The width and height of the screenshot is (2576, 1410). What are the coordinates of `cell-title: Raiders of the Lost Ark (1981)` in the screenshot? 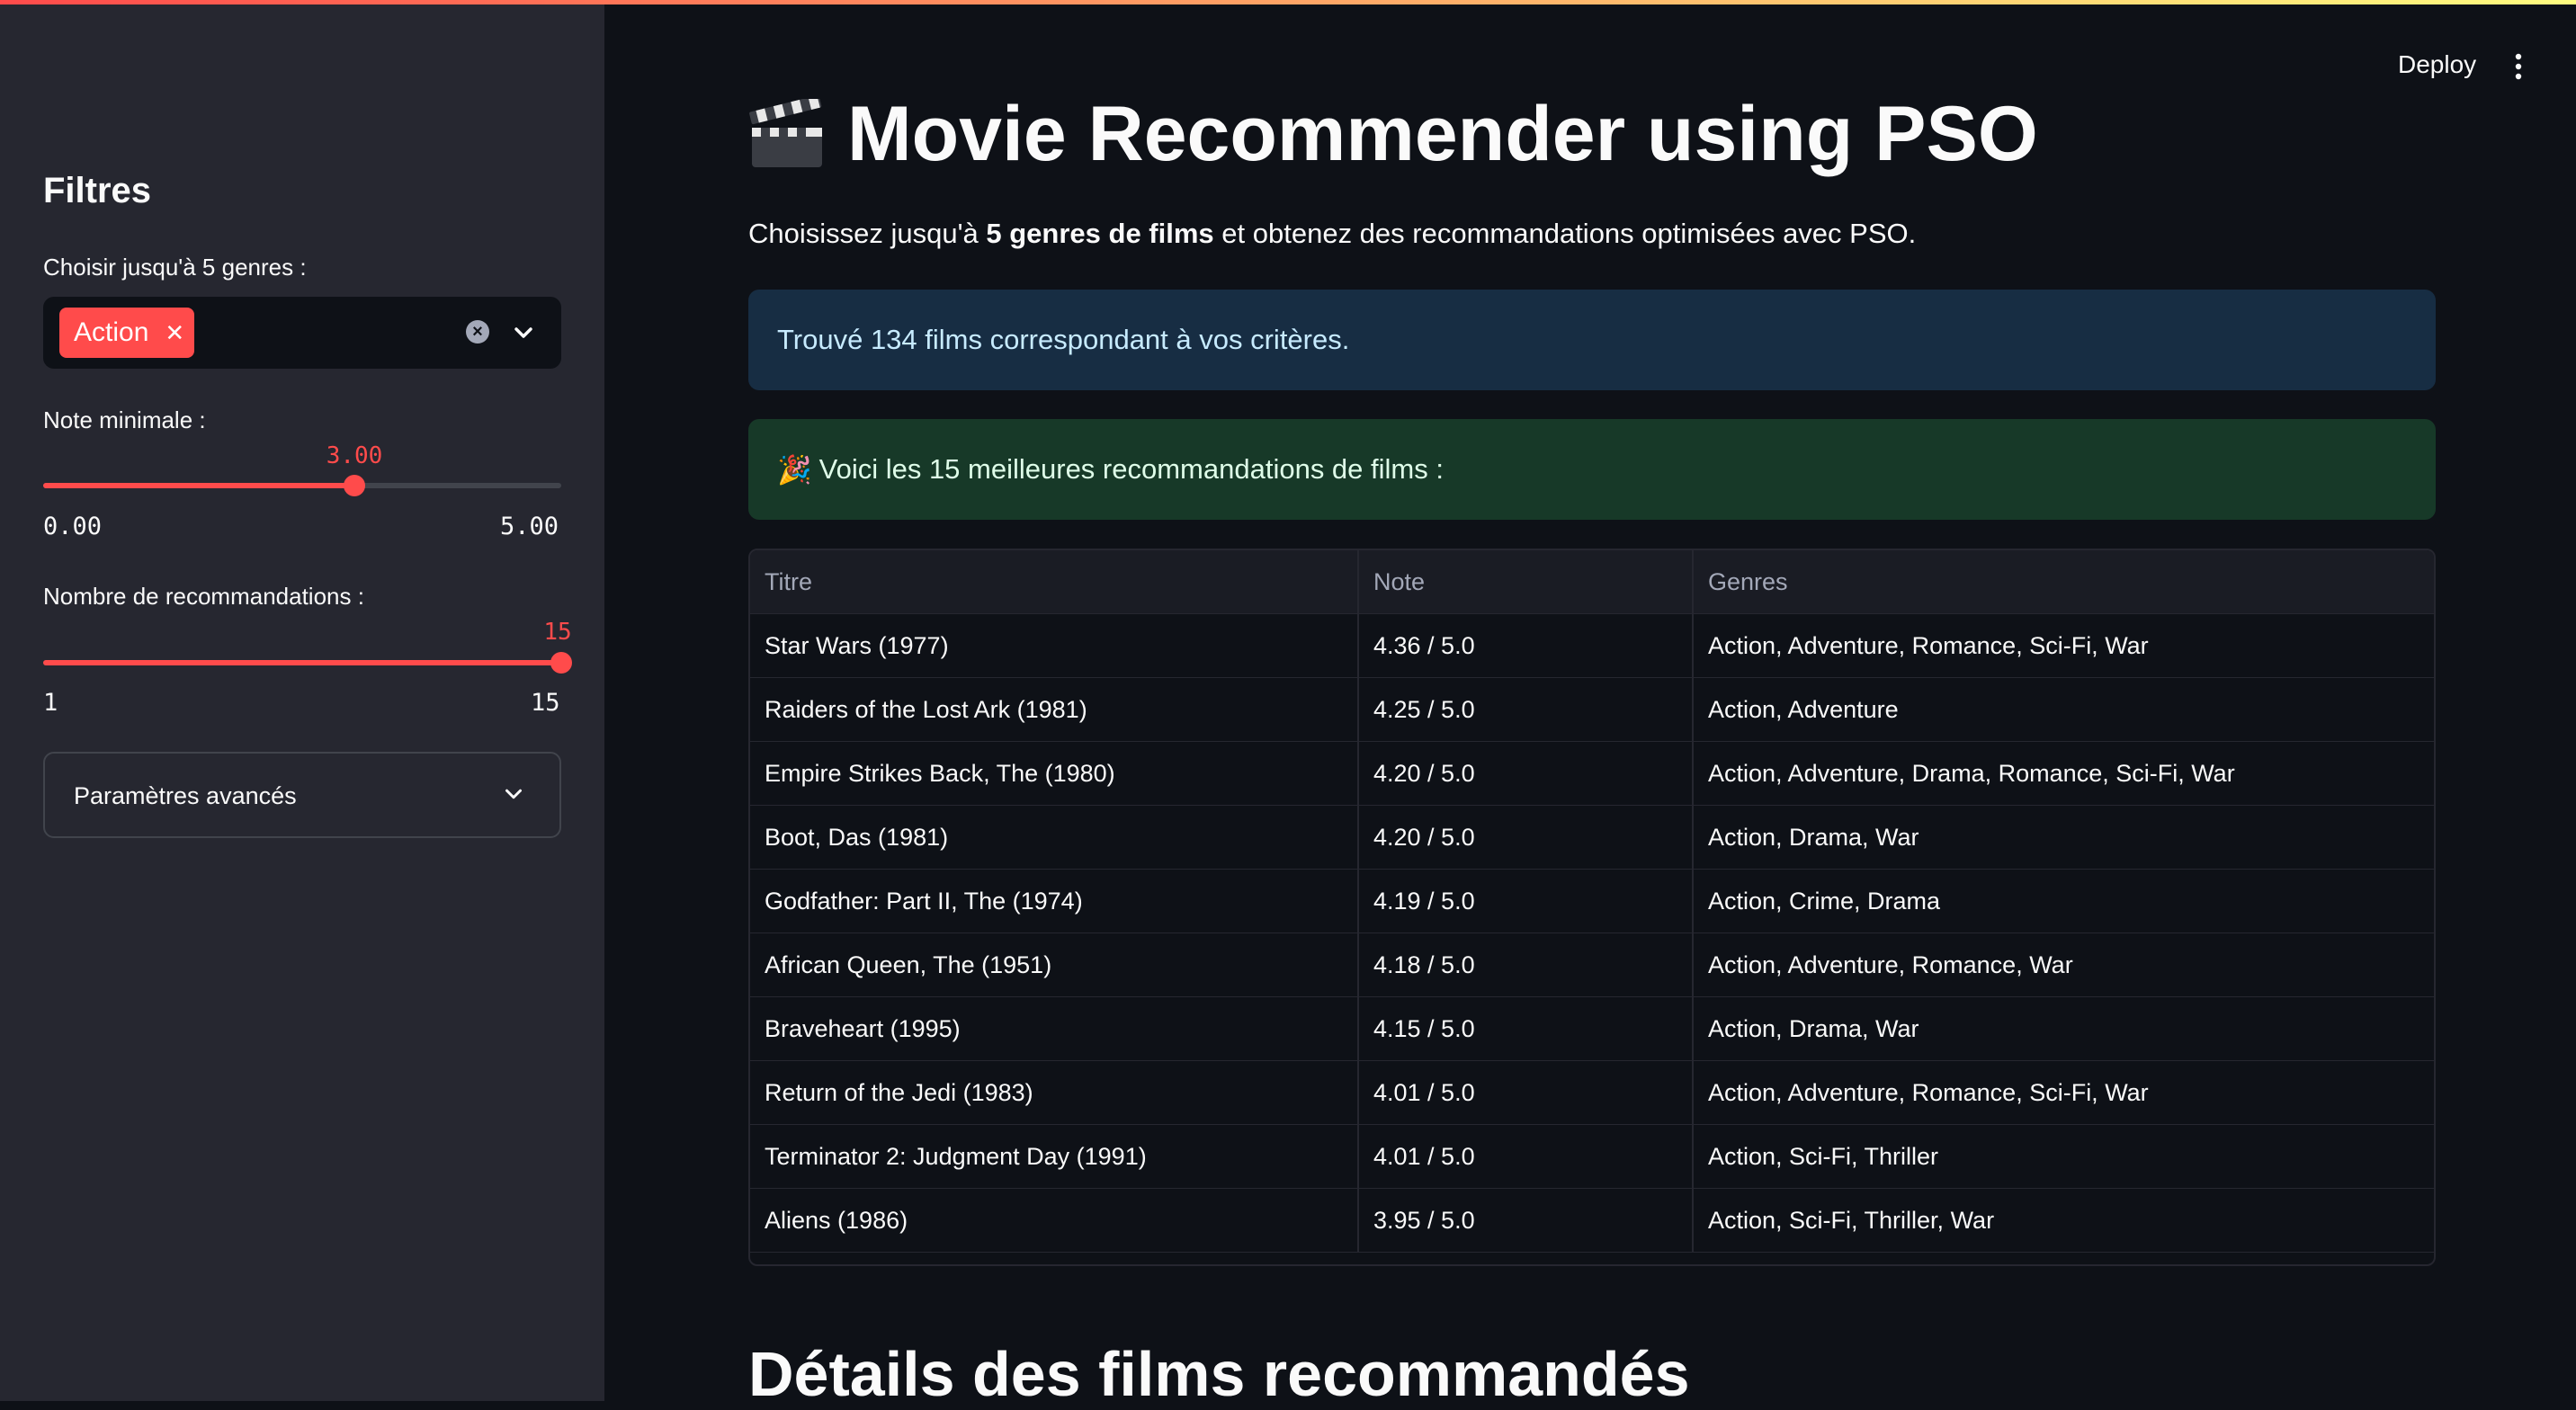 It's located at (1054, 710).